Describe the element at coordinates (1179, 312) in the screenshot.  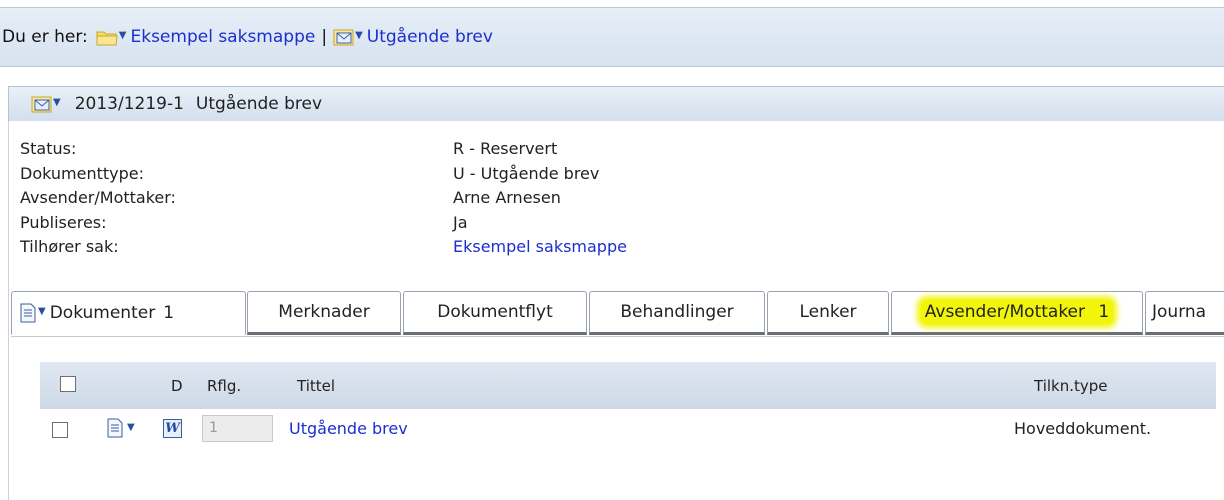
I see `tab-label: Journa` at that location.